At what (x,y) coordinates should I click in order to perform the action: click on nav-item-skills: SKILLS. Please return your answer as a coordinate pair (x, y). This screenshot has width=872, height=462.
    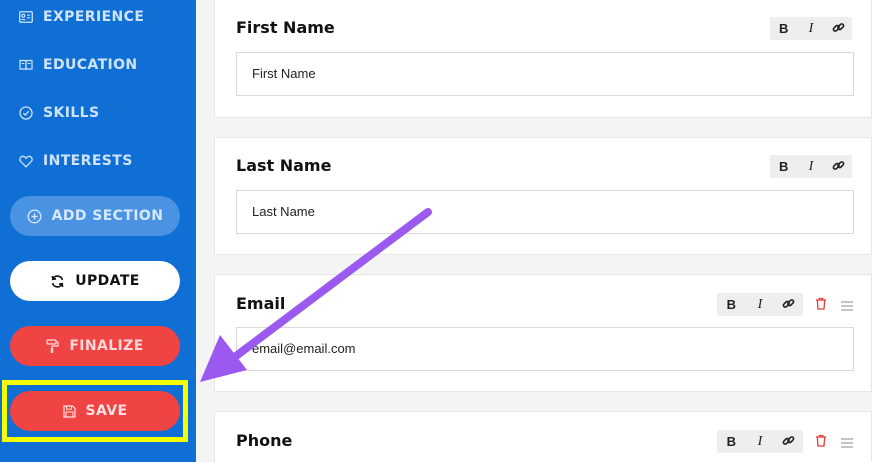
    Looking at the image, I should click on (58, 113).